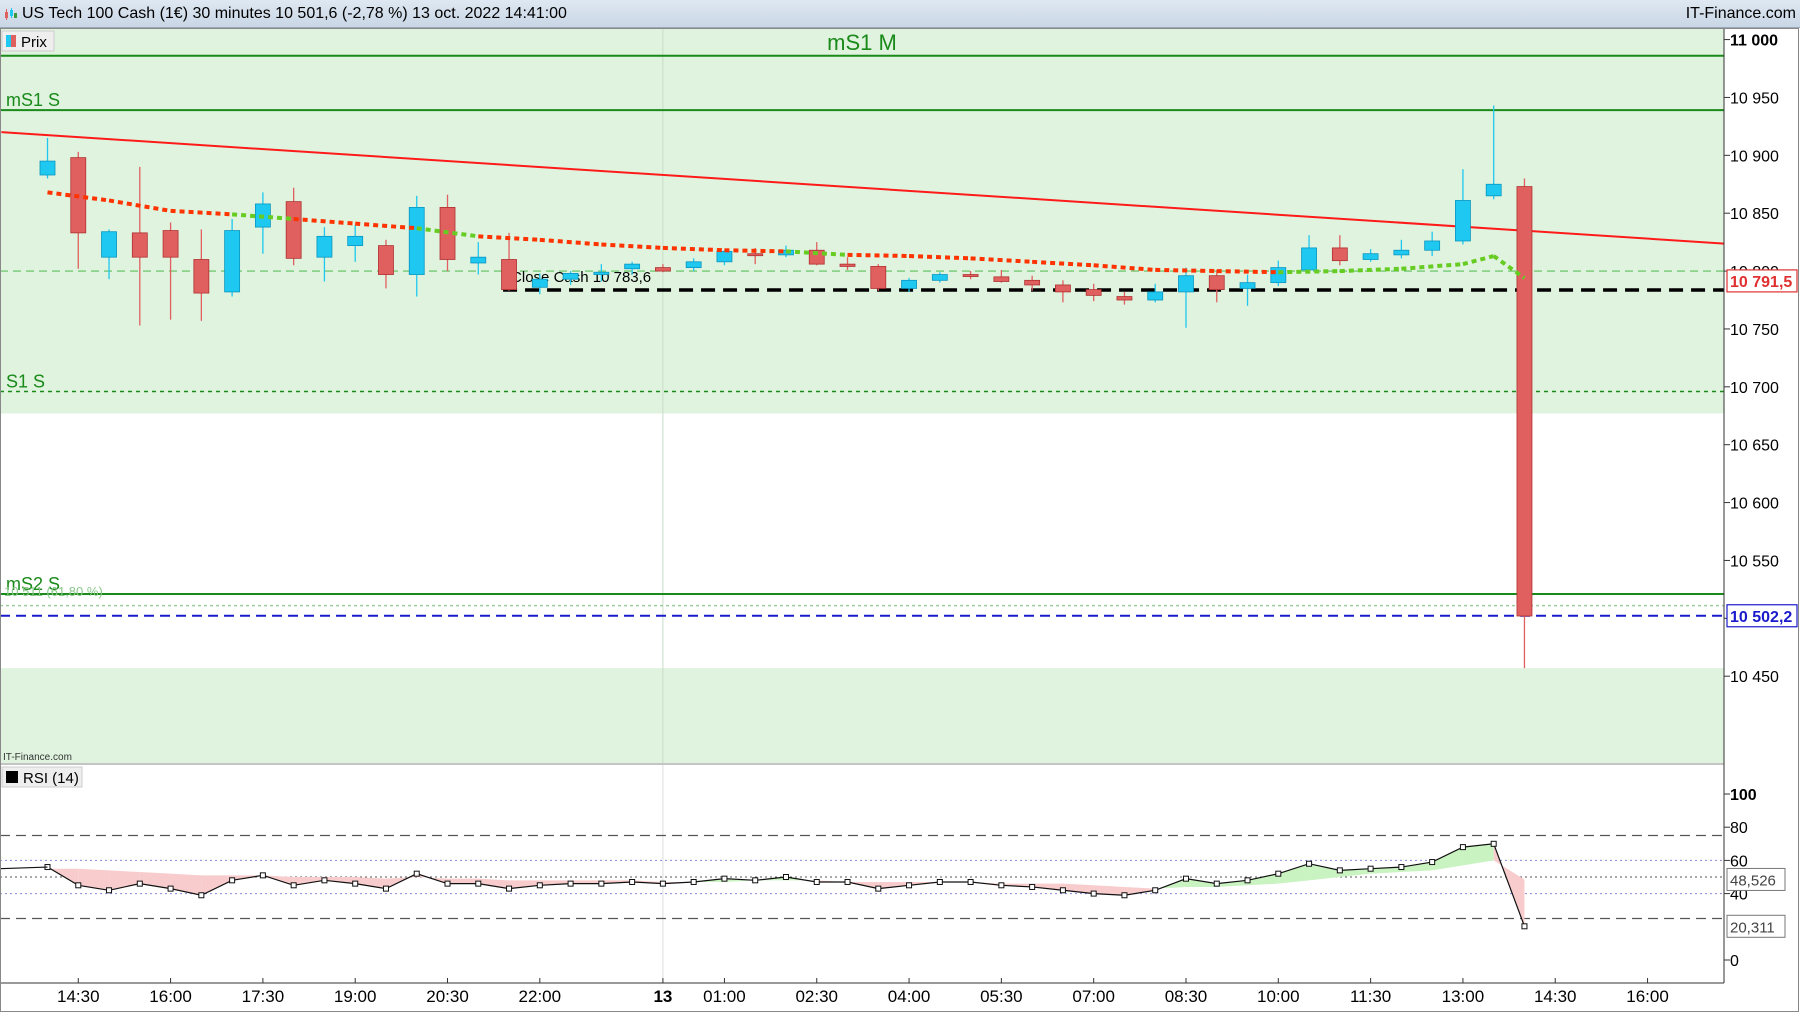  I want to click on rsi-value-tag-label: 20,311, so click(1752, 927).